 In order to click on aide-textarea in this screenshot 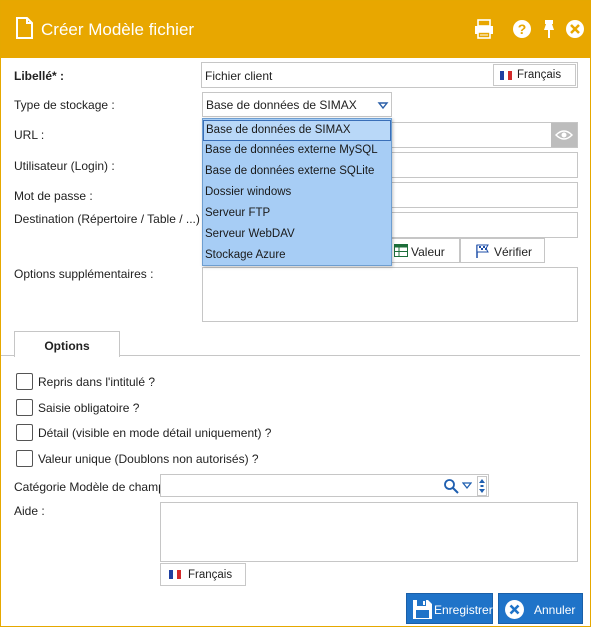, I will do `click(369, 532)`.